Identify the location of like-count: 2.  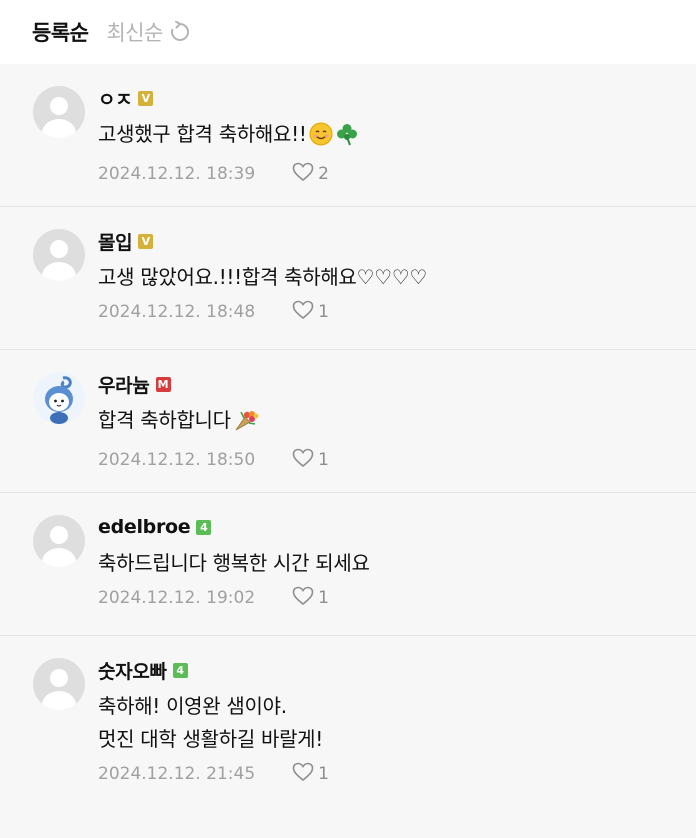
(323, 174).